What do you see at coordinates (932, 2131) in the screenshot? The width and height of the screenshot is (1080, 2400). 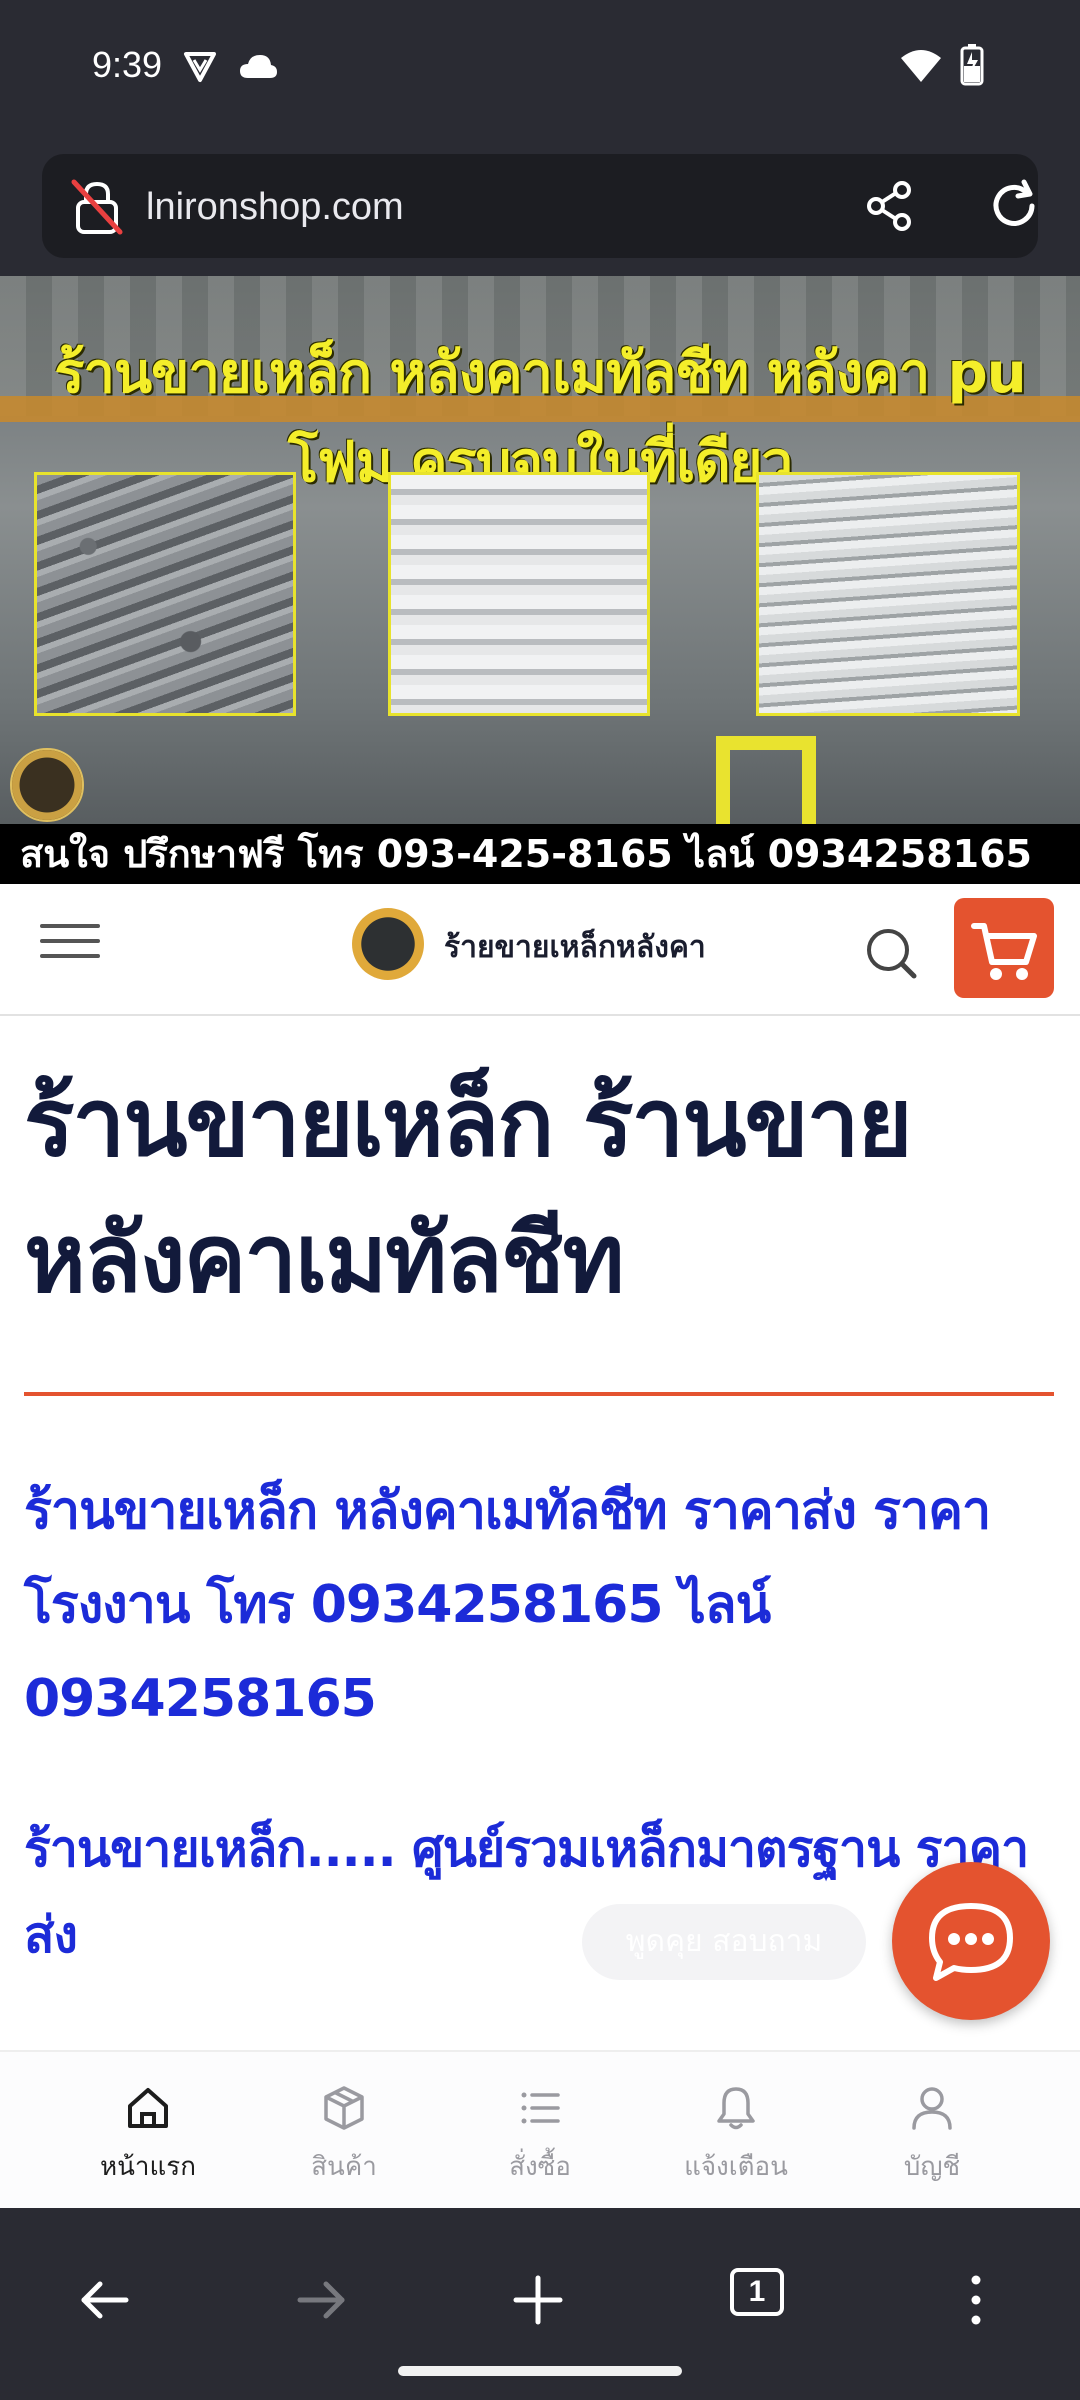 I see `nav-account: บัญชี` at bounding box center [932, 2131].